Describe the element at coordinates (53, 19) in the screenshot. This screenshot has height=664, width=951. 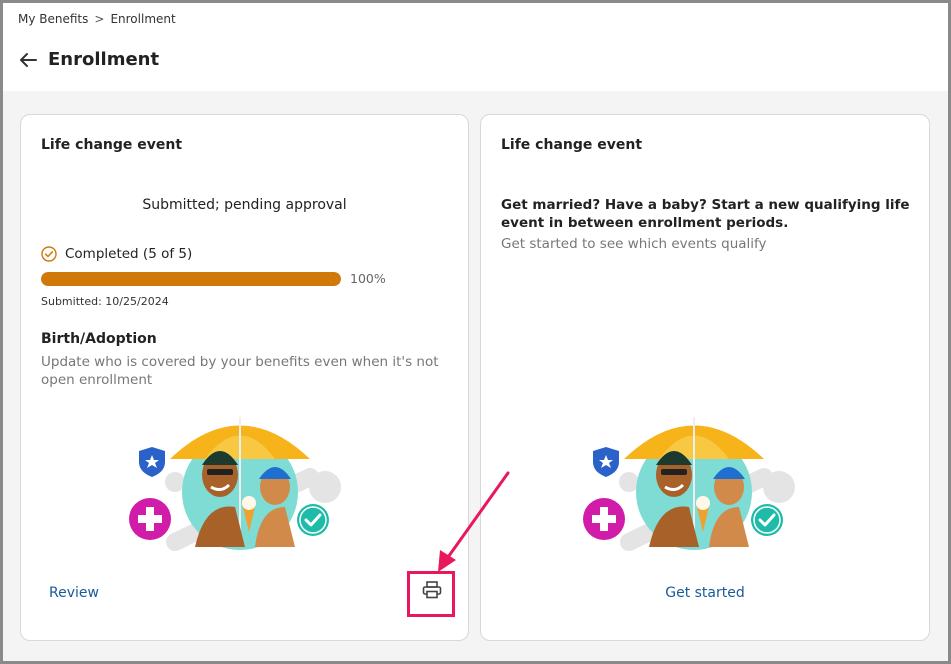
I see `breadcrumb-my-benefits: My Benefits` at that location.